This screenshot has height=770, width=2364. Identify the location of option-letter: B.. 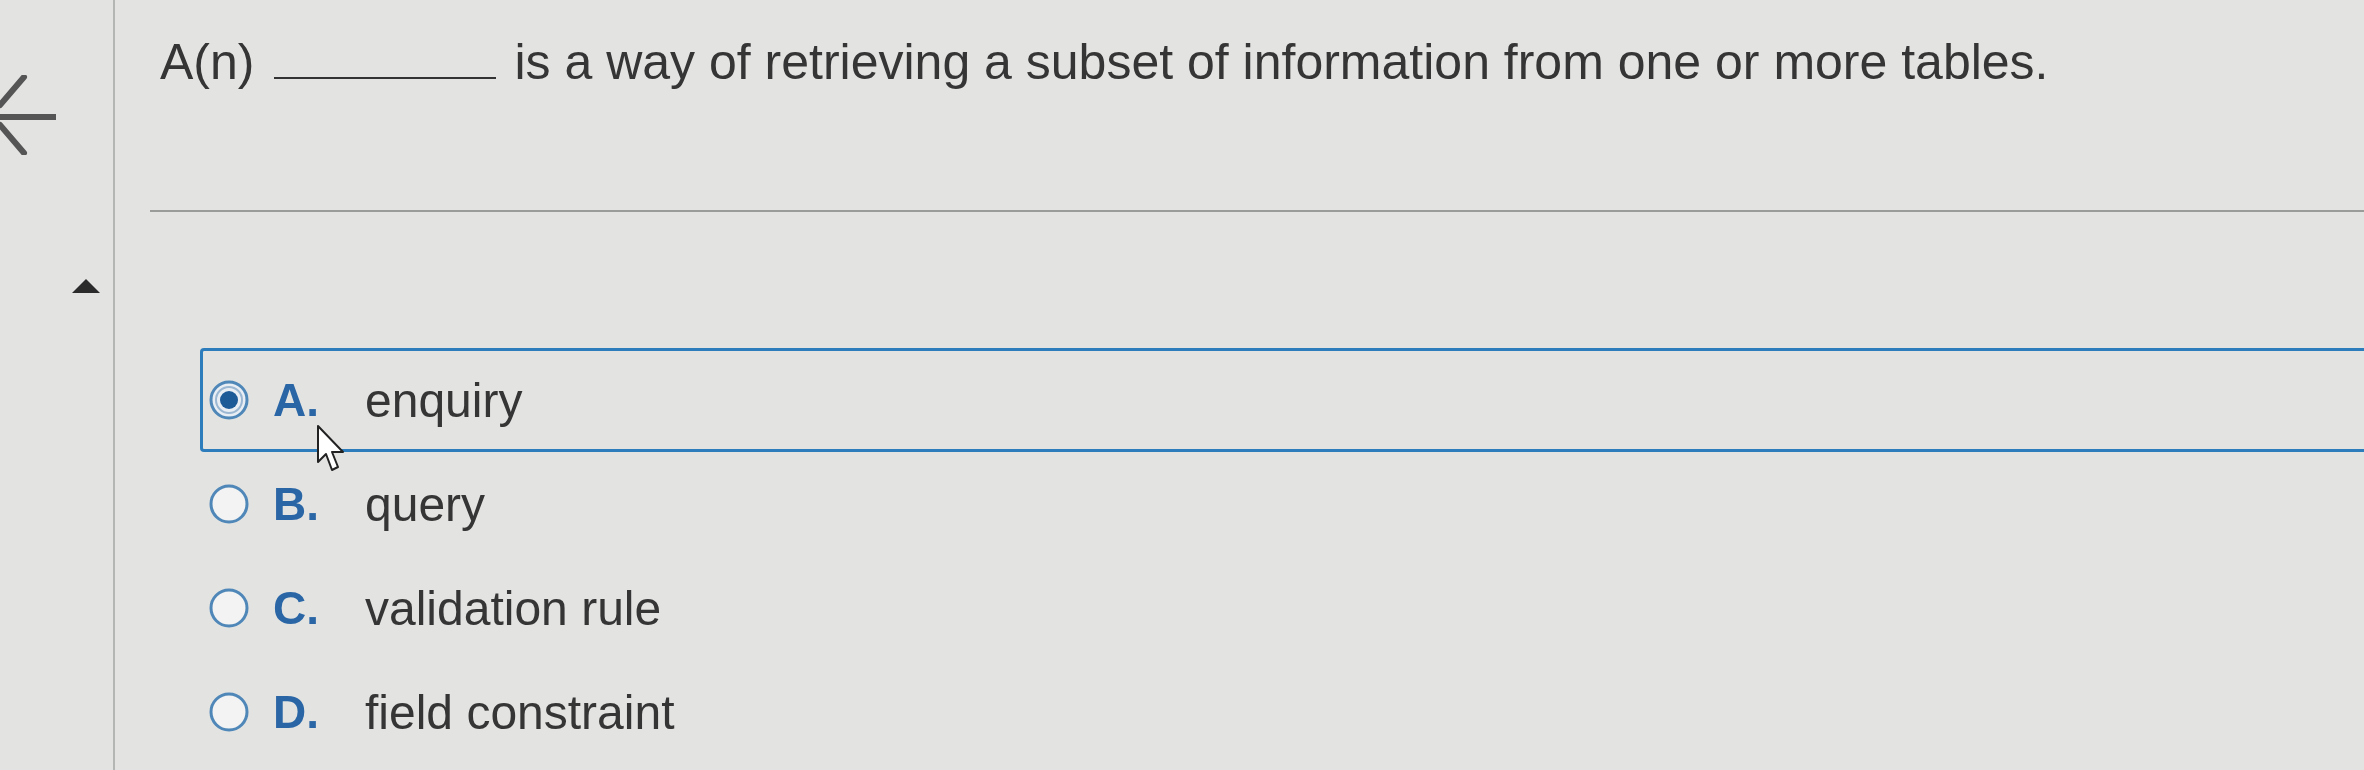
(296, 504).